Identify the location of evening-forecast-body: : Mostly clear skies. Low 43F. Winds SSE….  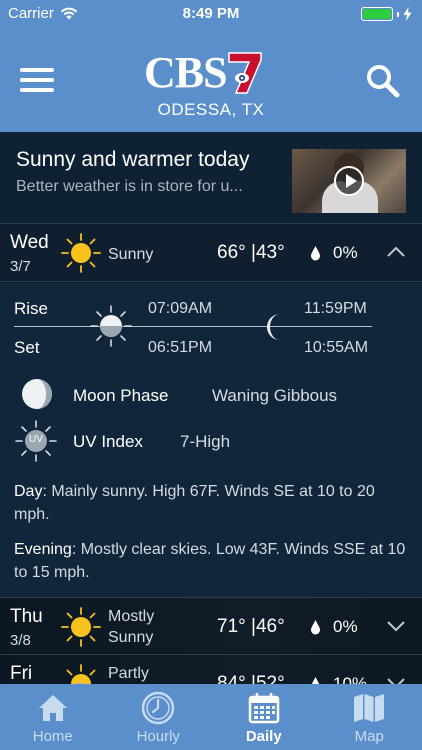
(210, 561).